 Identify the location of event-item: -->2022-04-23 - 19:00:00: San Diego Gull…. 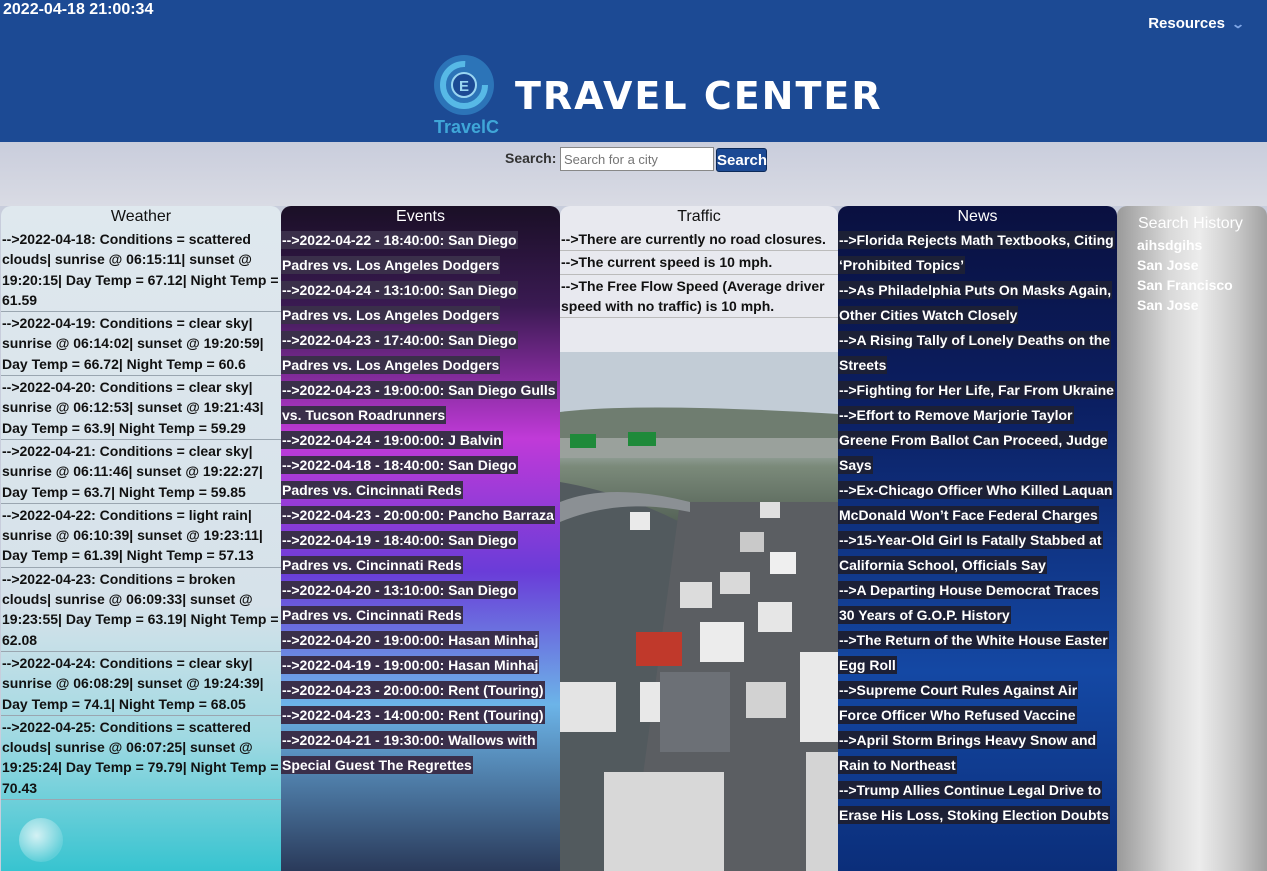
(420, 403).